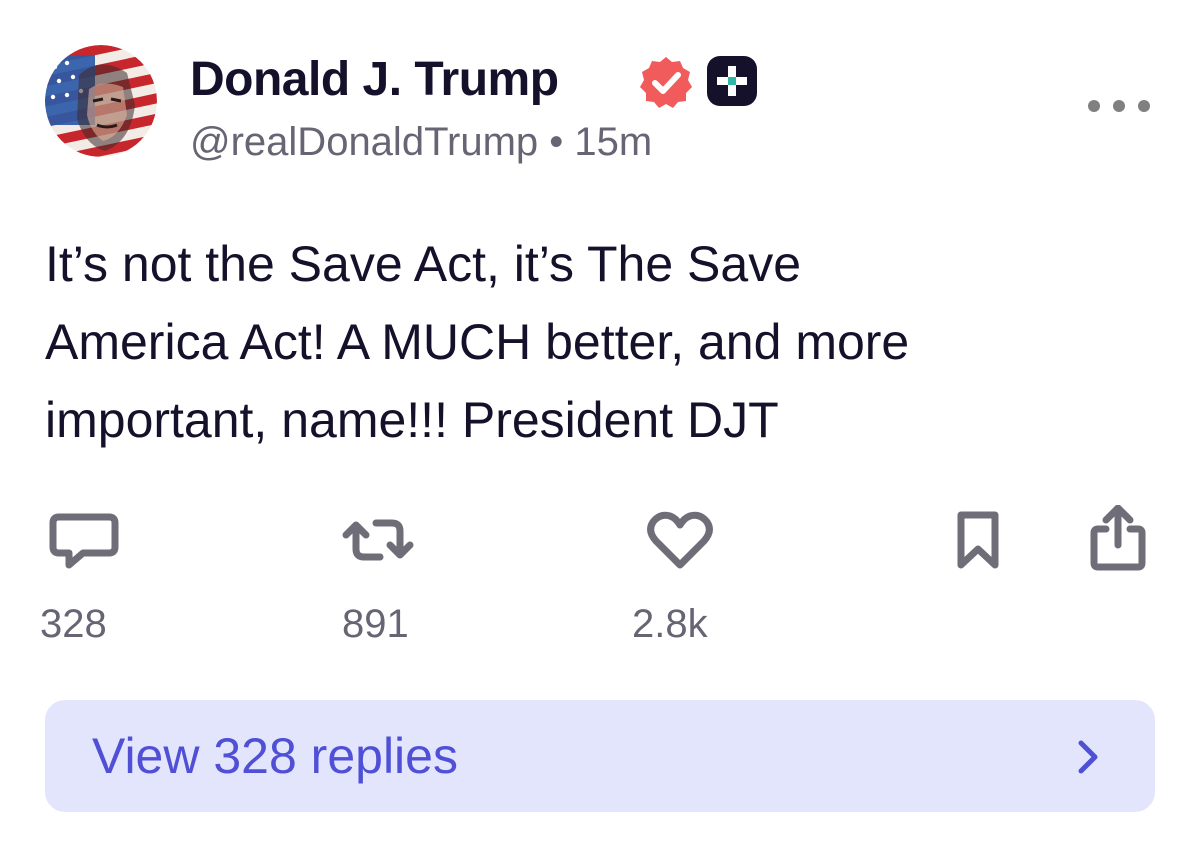 This screenshot has width=1200, height=860. I want to click on post-timestamp: 15m, so click(613, 142).